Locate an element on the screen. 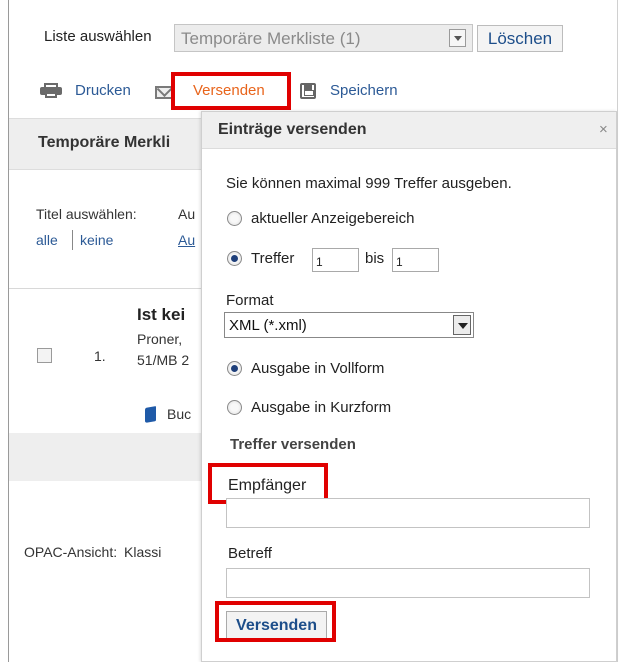 The width and height of the screenshot is (621, 662). list-action-link: Au is located at coordinates (186, 240).